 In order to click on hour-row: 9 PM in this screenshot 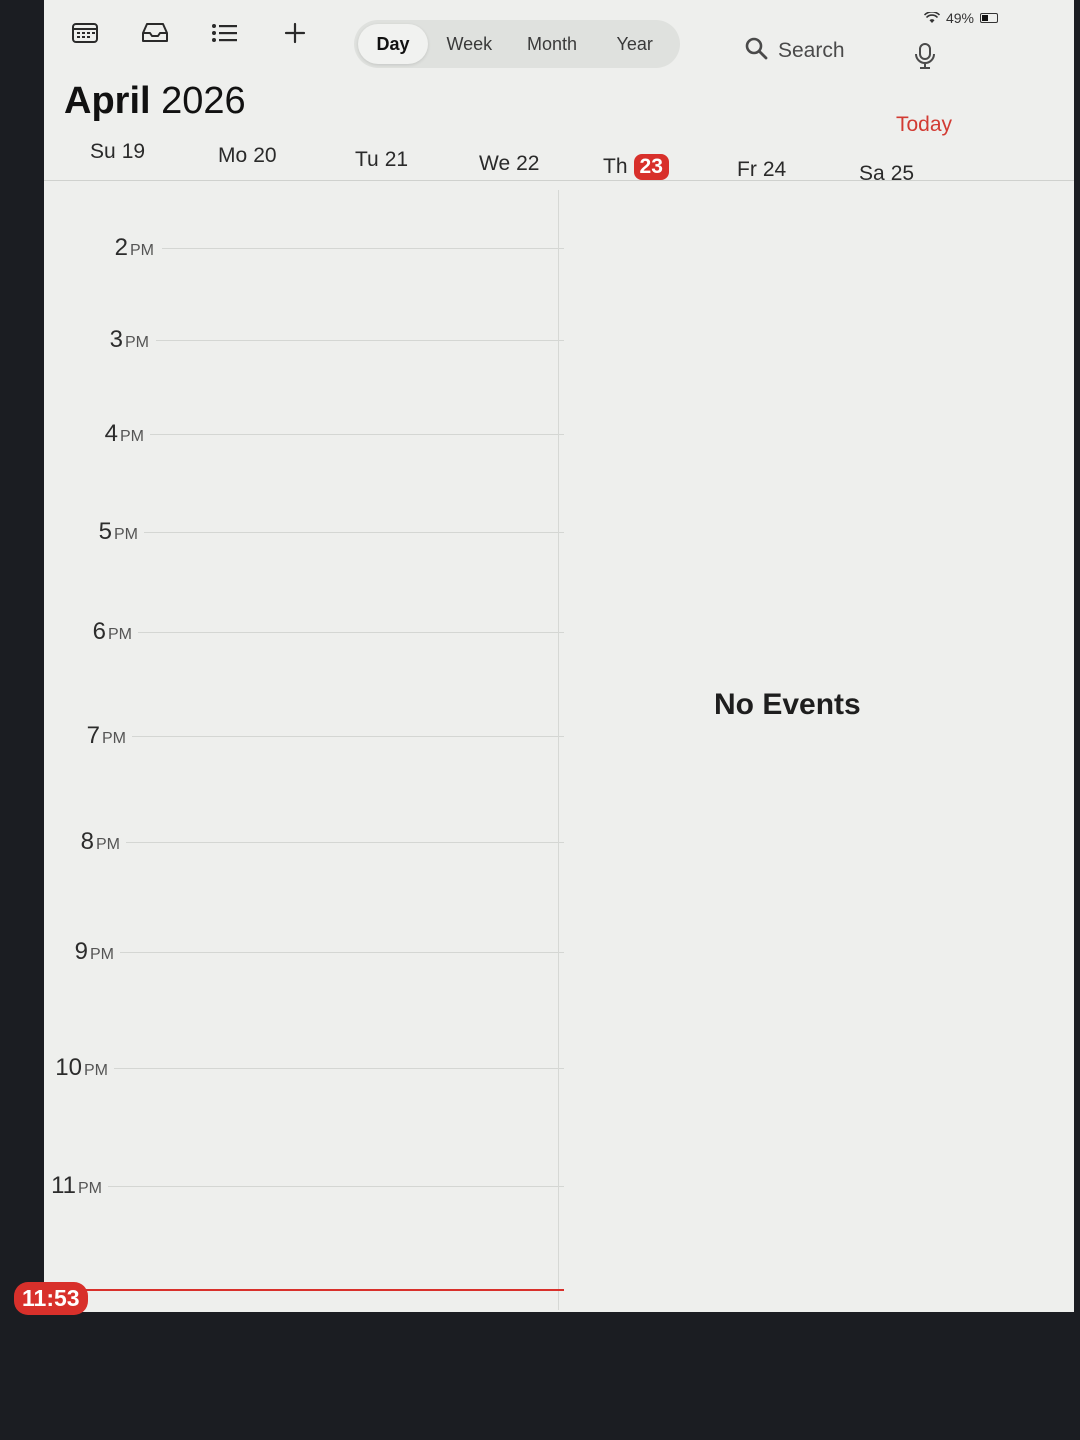, I will do `click(304, 953)`.